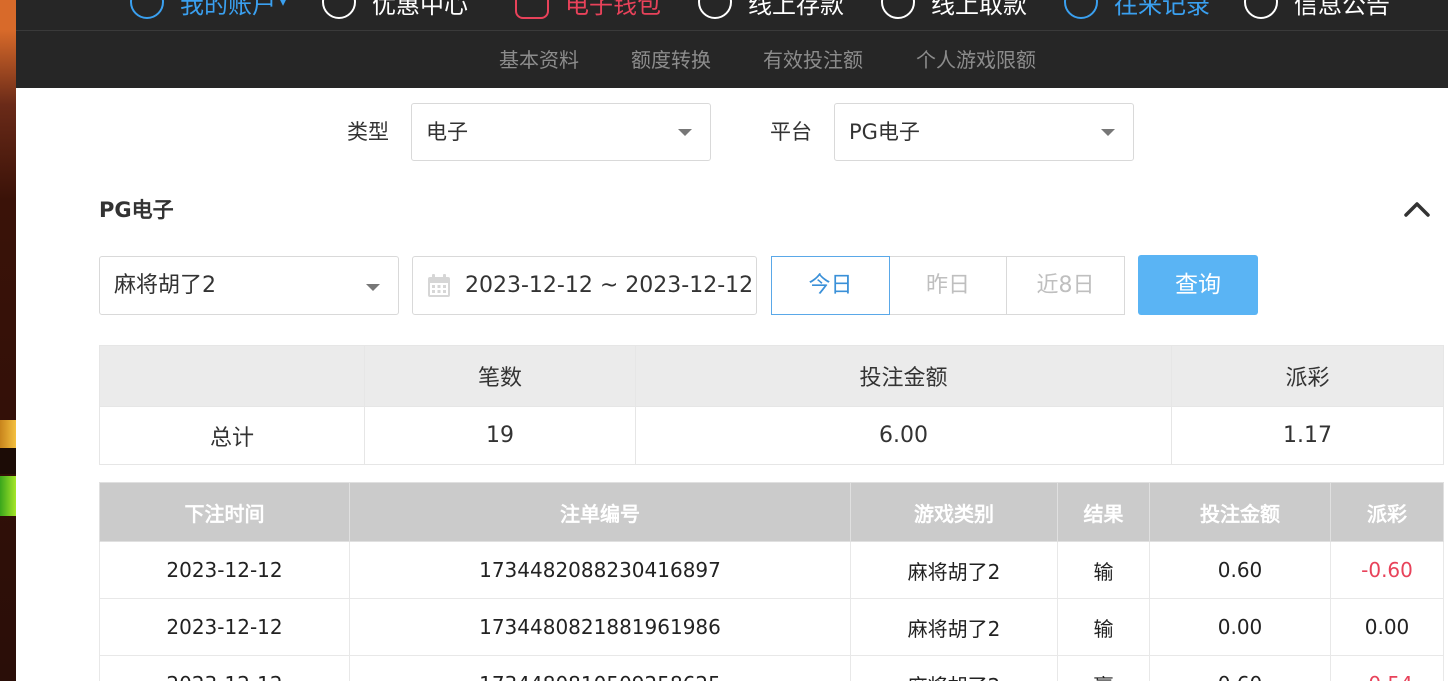 The image size is (1448, 681). What do you see at coordinates (903, 376) in the screenshot?
I see `summary-header-bet: 投注金额` at bounding box center [903, 376].